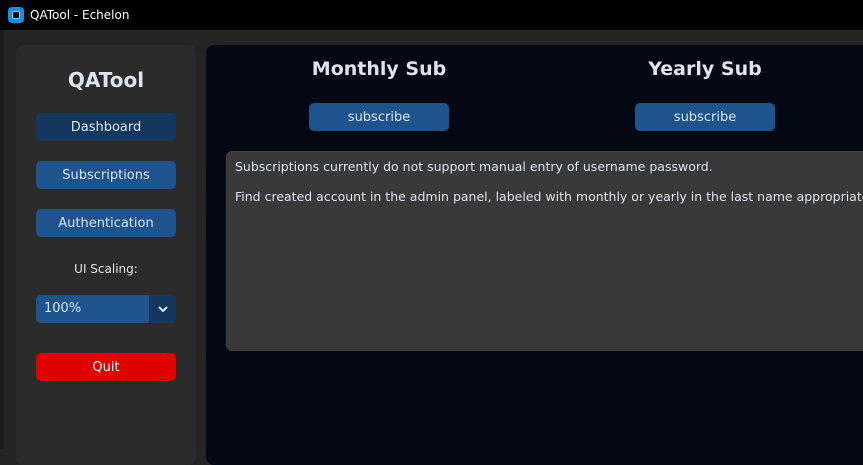 This screenshot has height=465, width=863. What do you see at coordinates (106, 367) in the screenshot?
I see `quit-button: Quit` at bounding box center [106, 367].